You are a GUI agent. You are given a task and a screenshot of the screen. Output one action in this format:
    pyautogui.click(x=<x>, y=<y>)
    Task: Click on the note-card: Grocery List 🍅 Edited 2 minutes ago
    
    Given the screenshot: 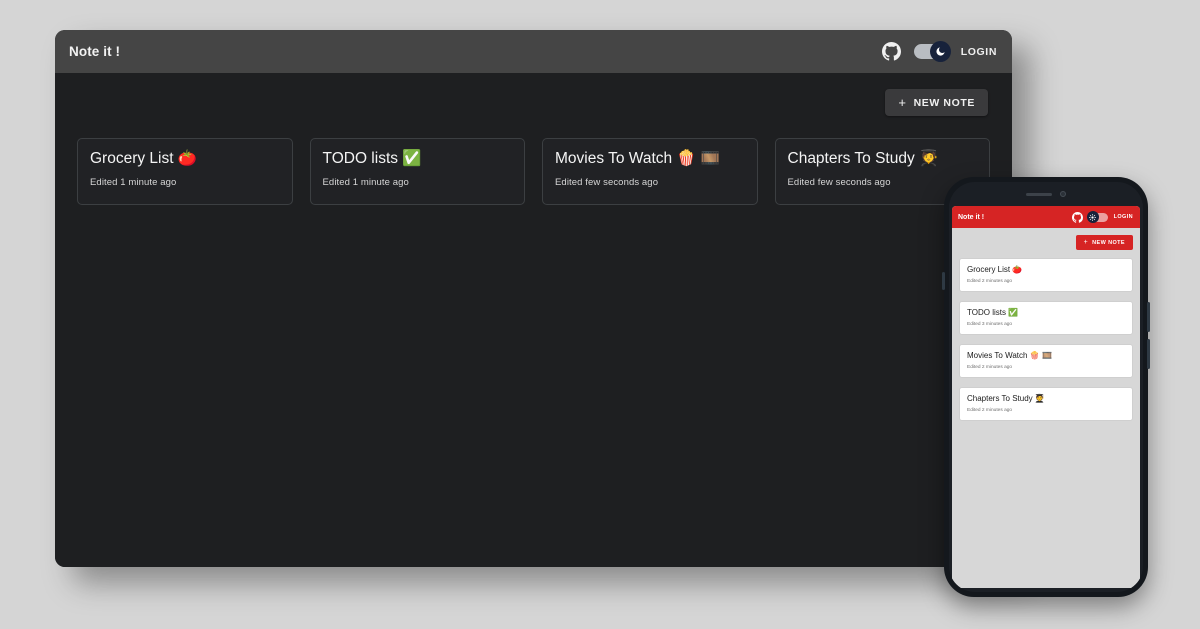 What is the action you would take?
    pyautogui.click(x=1046, y=275)
    